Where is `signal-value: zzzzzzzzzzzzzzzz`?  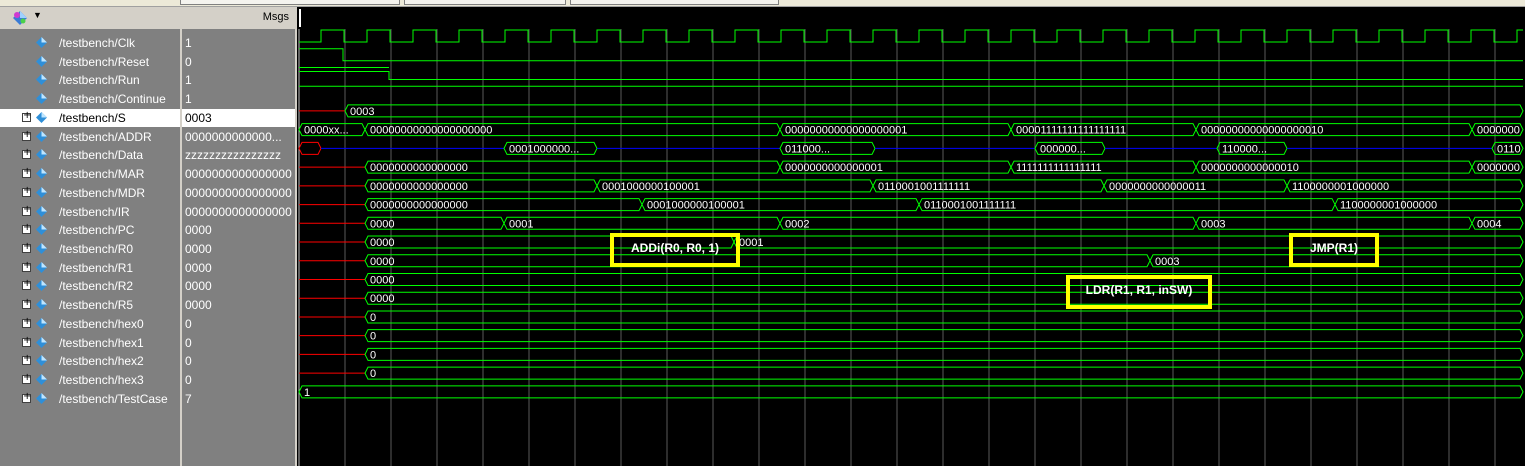 signal-value: zzzzzzzzzzzzzzzz is located at coordinates (233, 155).